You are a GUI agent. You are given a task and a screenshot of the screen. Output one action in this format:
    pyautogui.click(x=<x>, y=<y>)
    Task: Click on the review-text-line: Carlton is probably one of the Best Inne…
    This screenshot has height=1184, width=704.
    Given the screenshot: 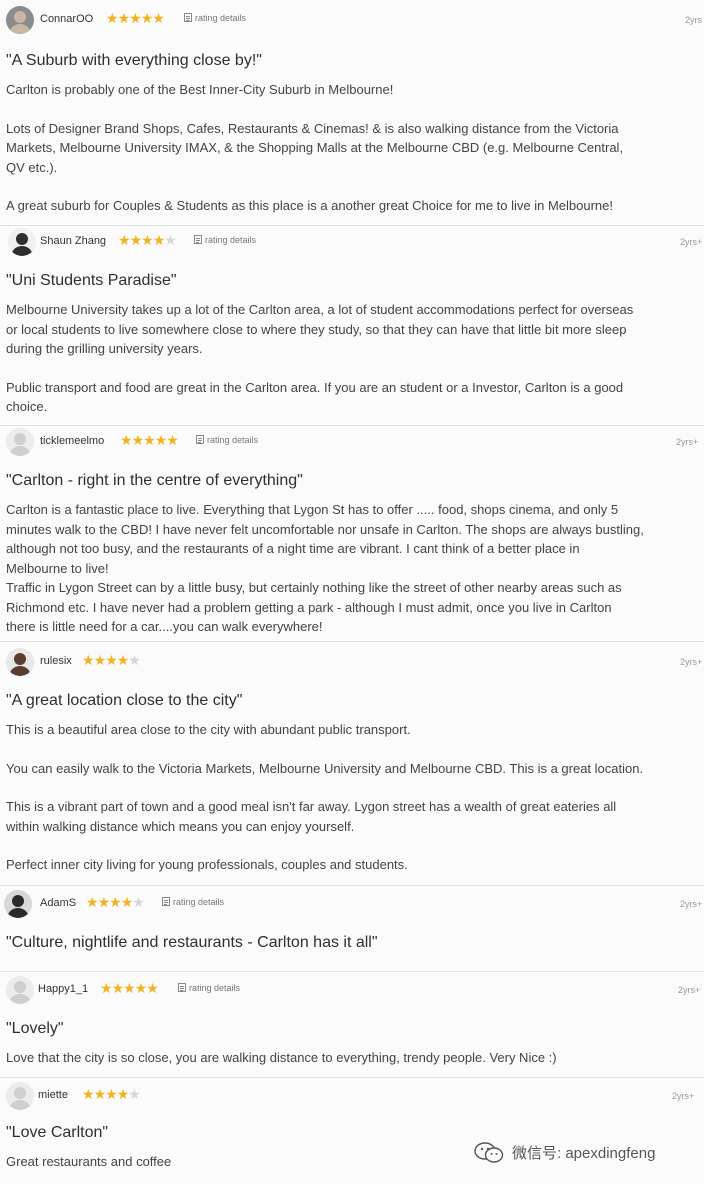 What is the action you would take?
    pyautogui.click(x=200, y=89)
    